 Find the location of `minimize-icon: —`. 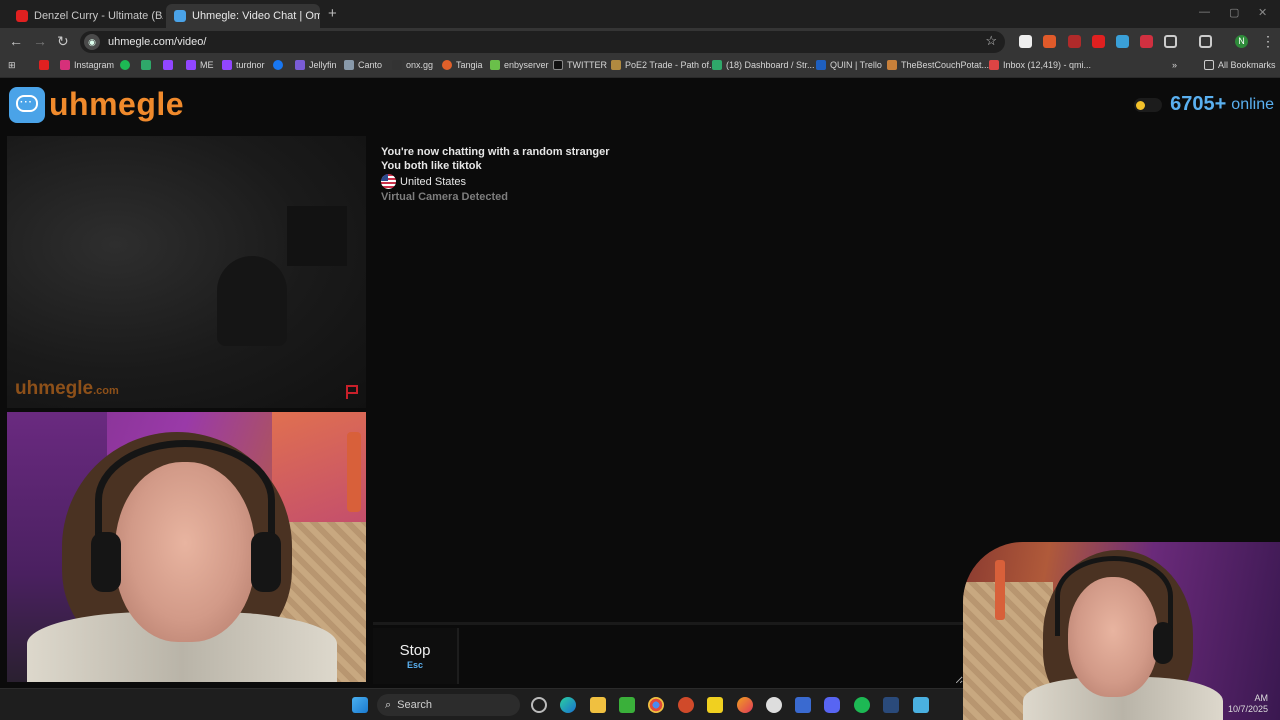

minimize-icon: — is located at coordinates (1204, 12).